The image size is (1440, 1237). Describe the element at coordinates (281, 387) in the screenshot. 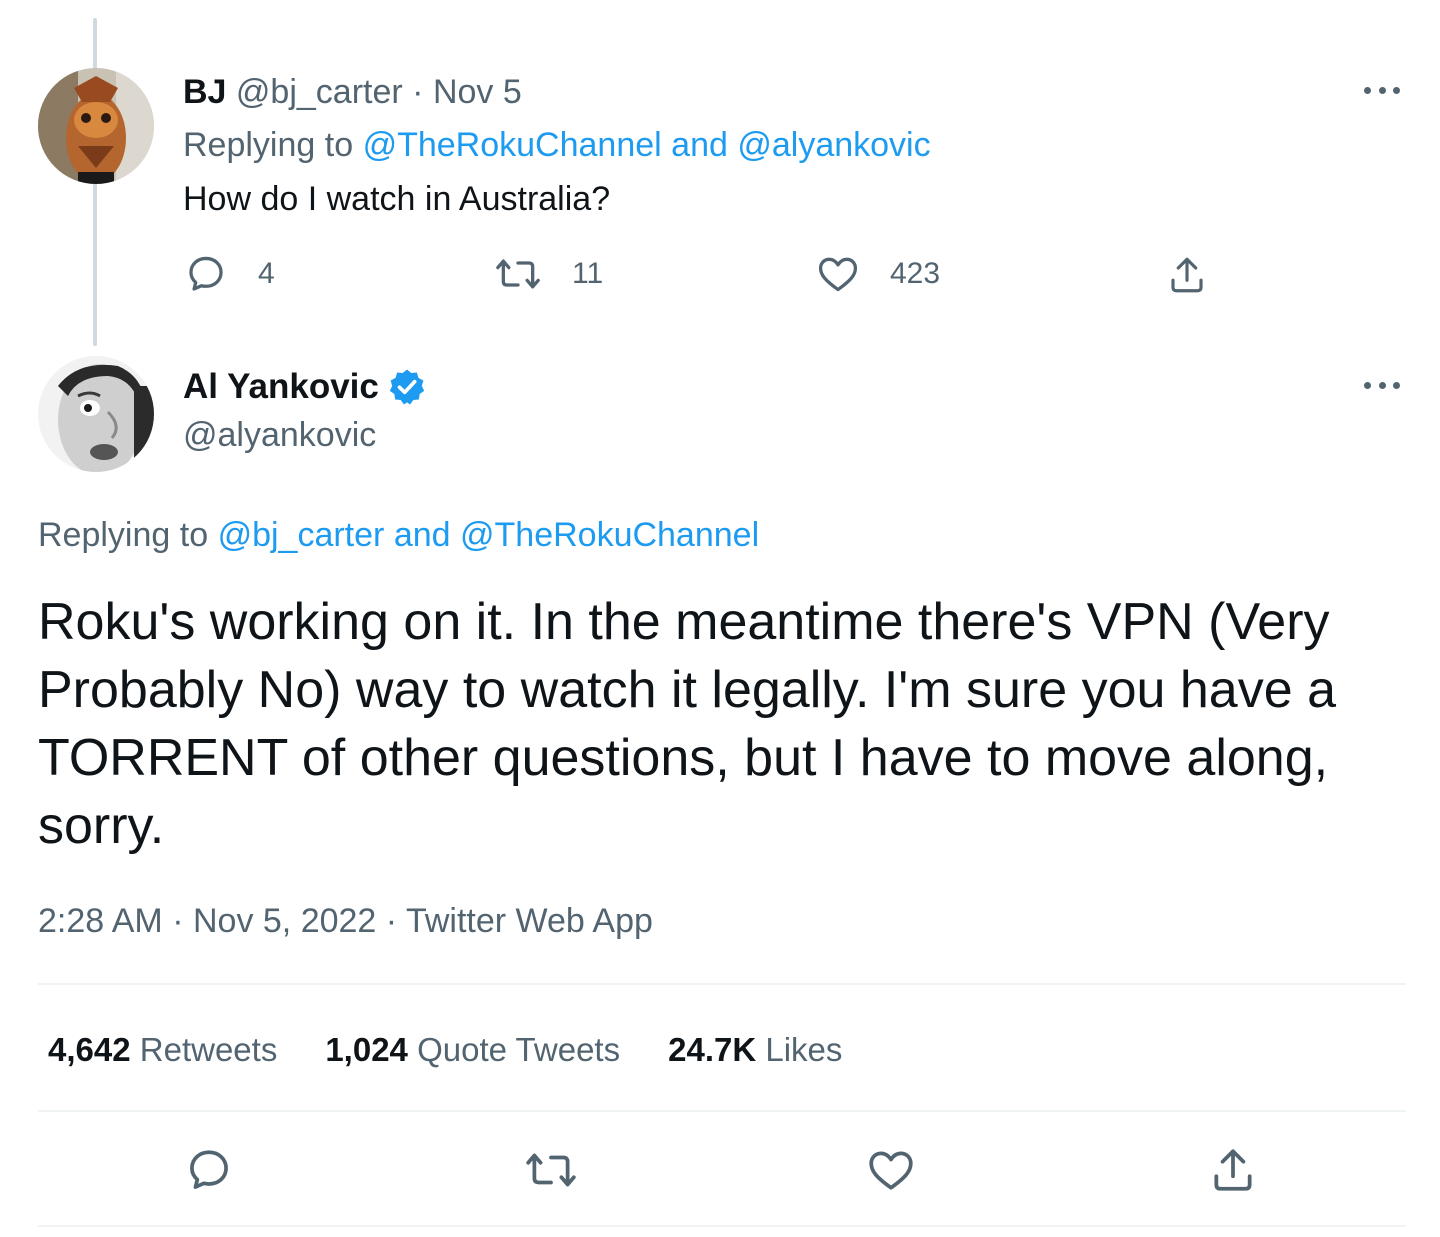

I see `display-name: Al Yankovic` at that location.